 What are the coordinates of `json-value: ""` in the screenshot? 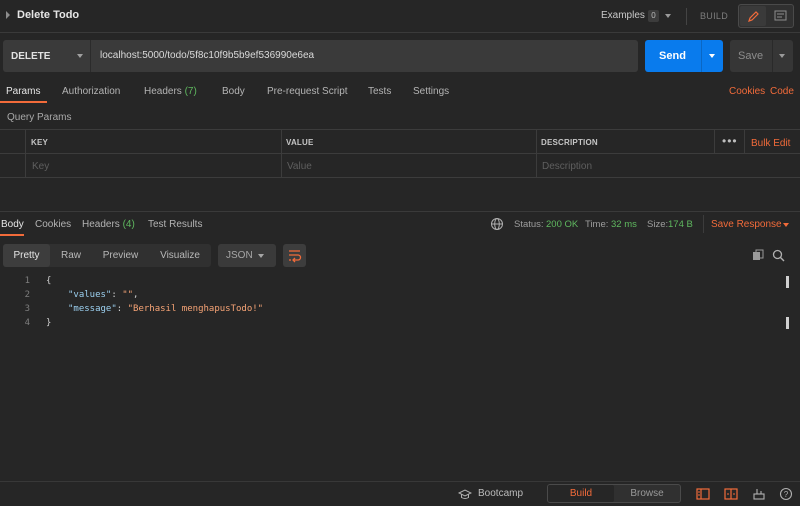 It's located at (128, 295).